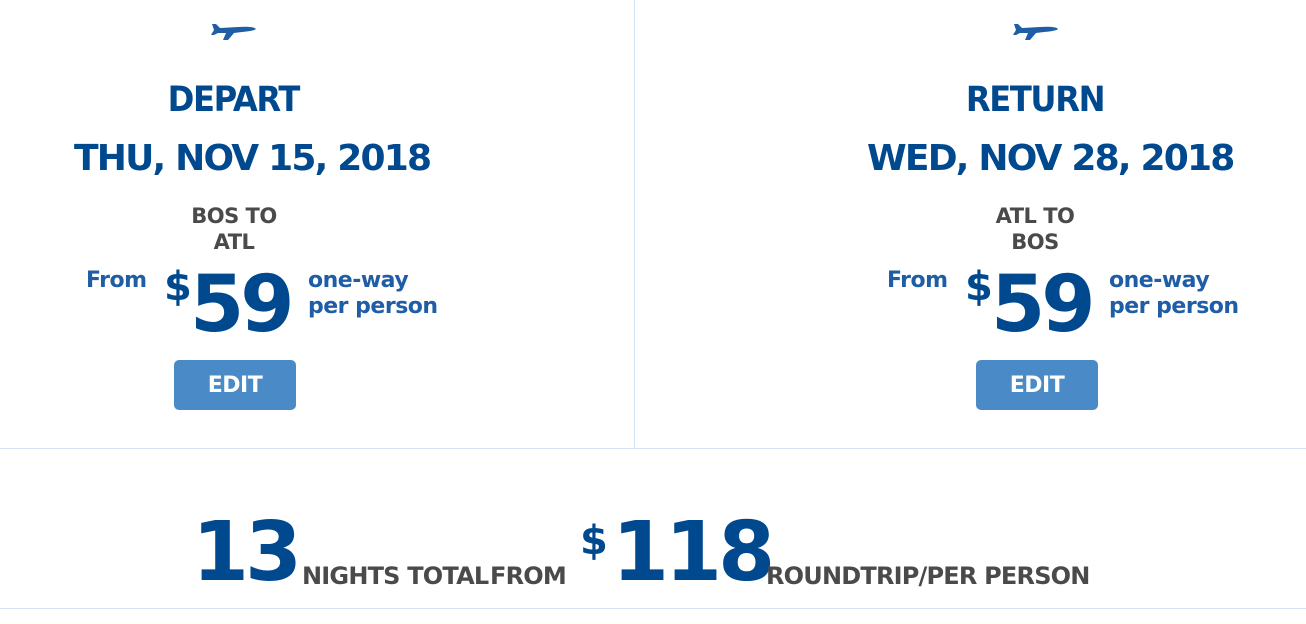 Image resolution: width=1306 pixels, height=624 pixels. I want to click on return-title: RETURN, so click(1035, 100).